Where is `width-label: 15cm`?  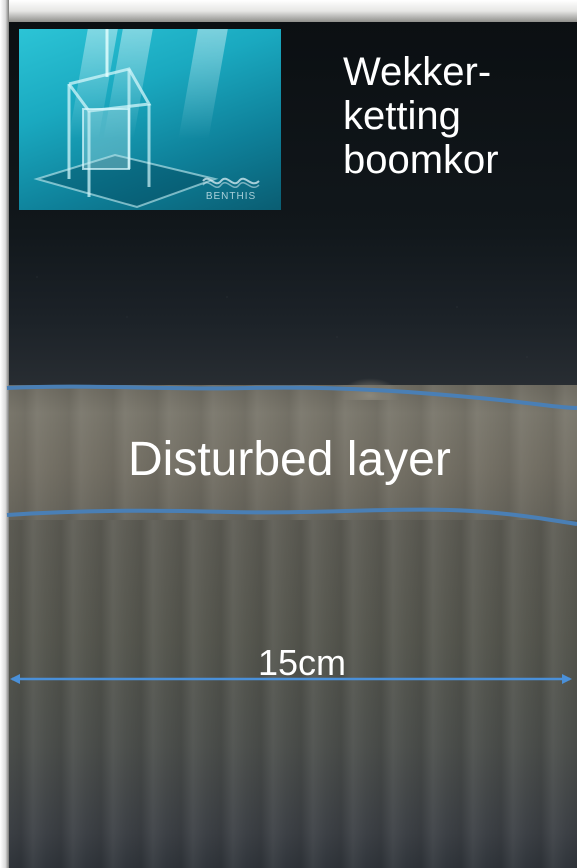 width-label: 15cm is located at coordinates (302, 662).